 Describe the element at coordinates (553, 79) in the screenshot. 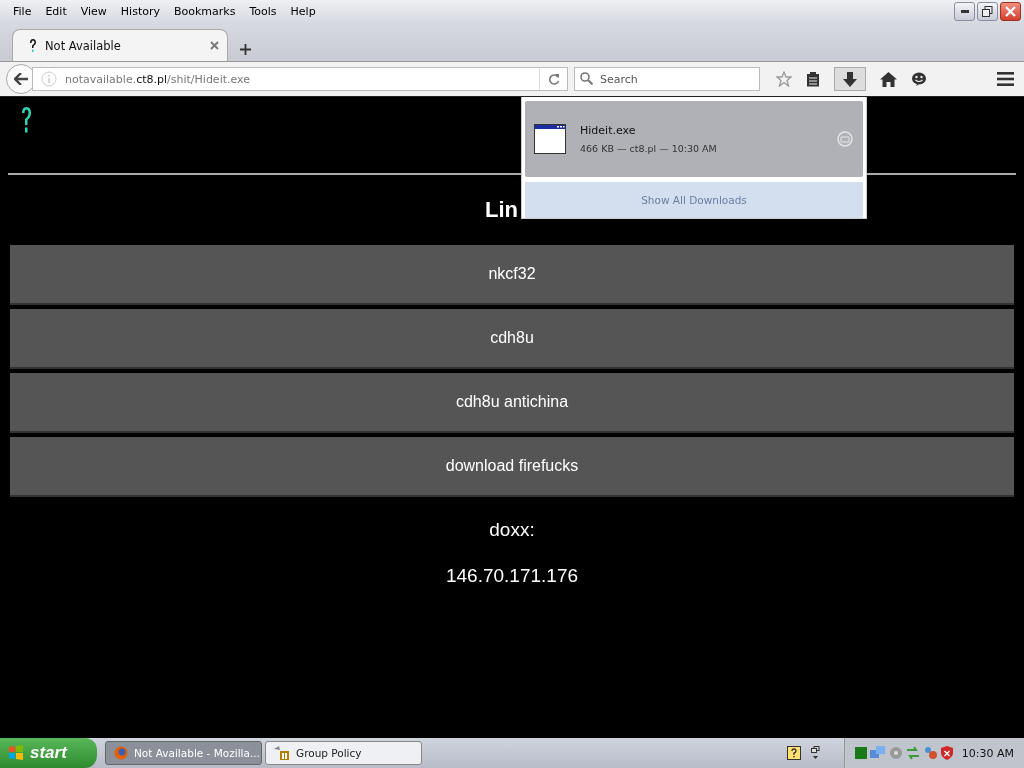

I see `reload-icon` at that location.